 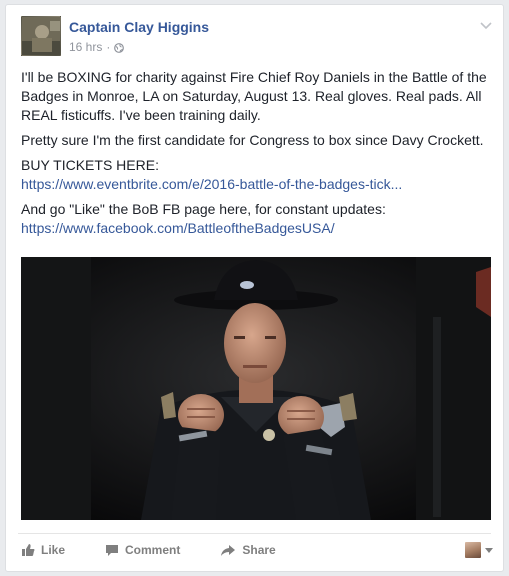 I want to click on chevron-down-icon, so click(x=486, y=25).